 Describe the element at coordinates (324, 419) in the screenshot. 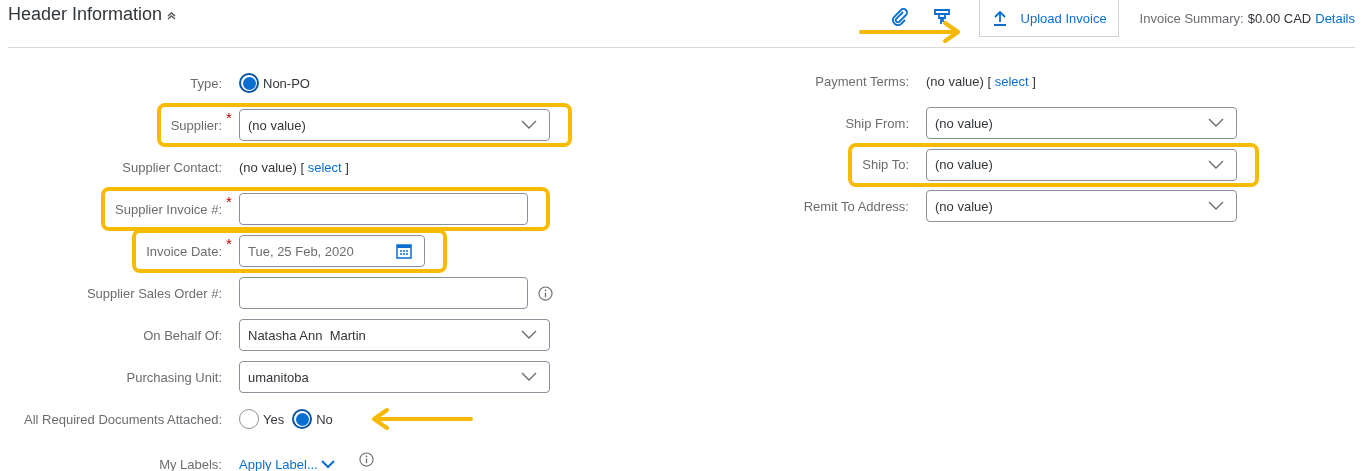

I see `radio-label: No` at that location.